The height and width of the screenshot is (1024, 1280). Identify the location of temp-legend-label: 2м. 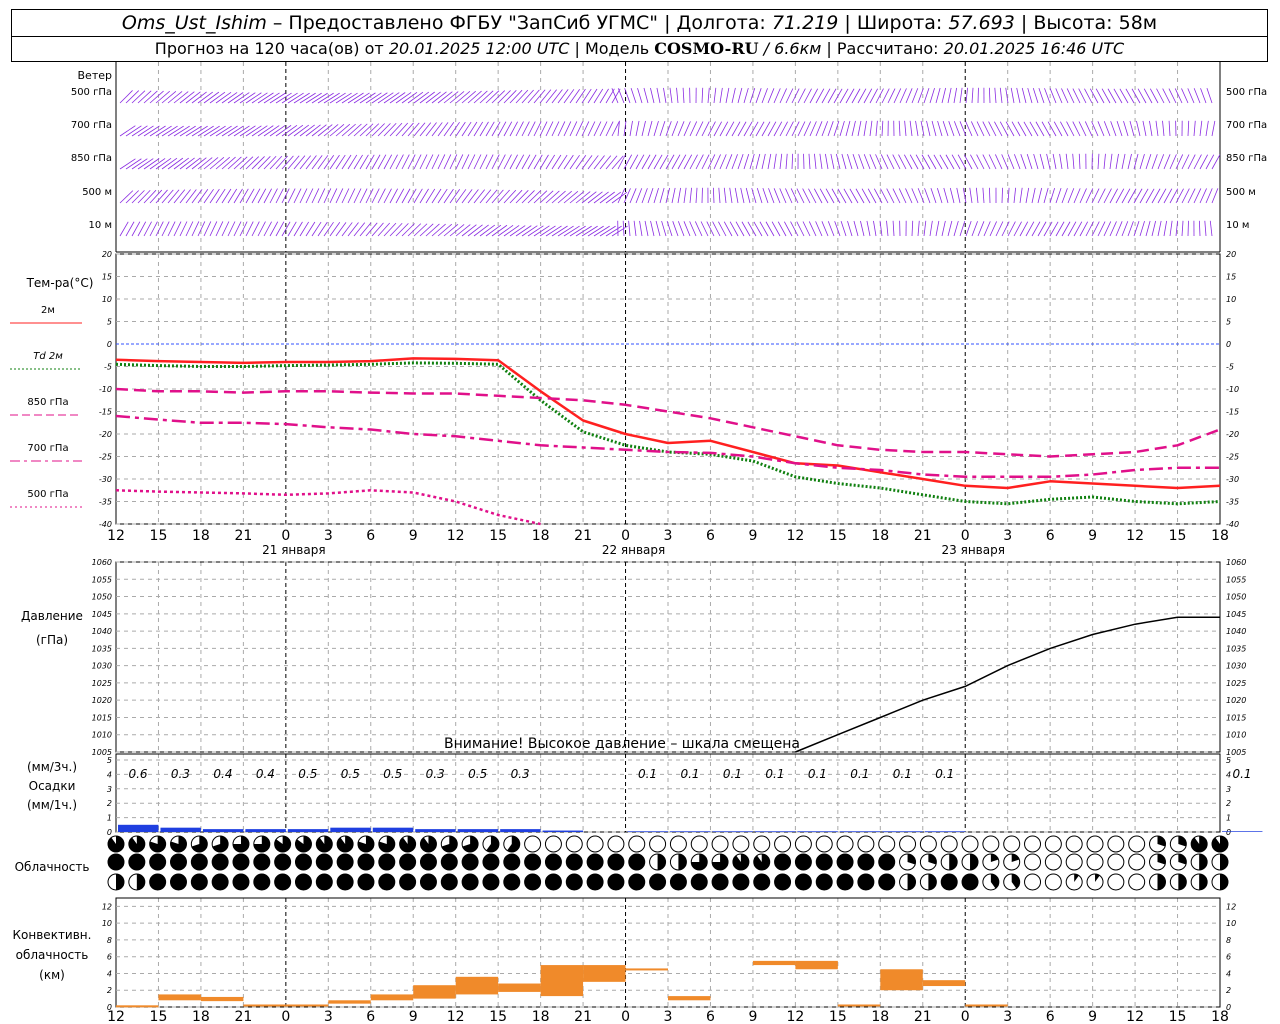
(48, 310).